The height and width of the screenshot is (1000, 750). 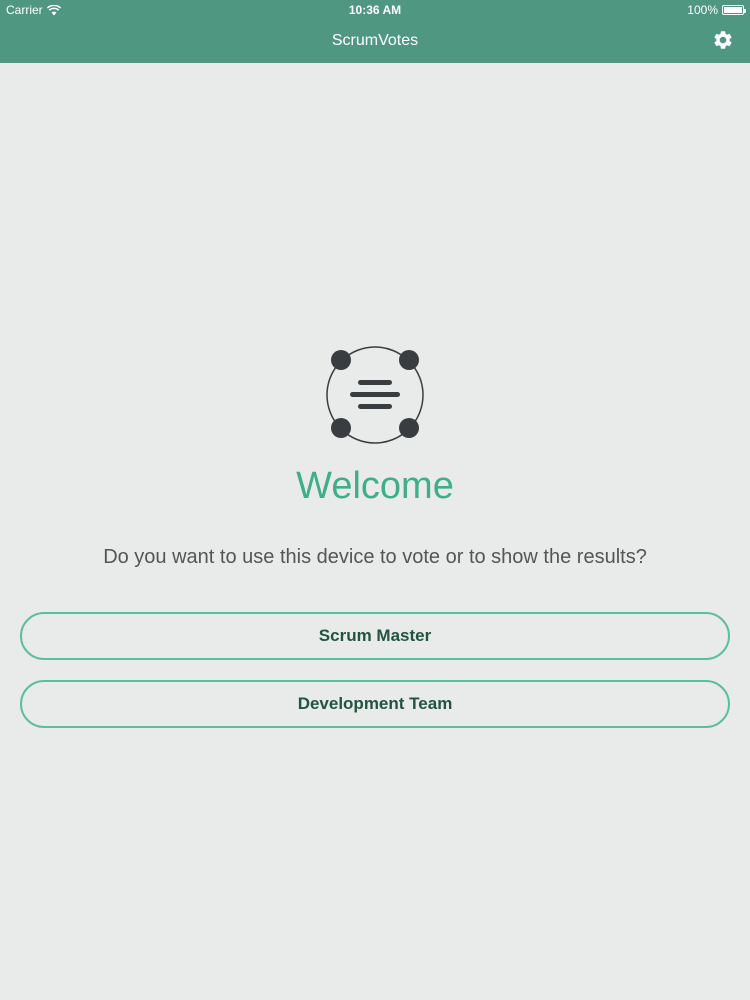 I want to click on top-bar: Carrier 10:36 AM 100% ScrumVotes, so click(x=375, y=31).